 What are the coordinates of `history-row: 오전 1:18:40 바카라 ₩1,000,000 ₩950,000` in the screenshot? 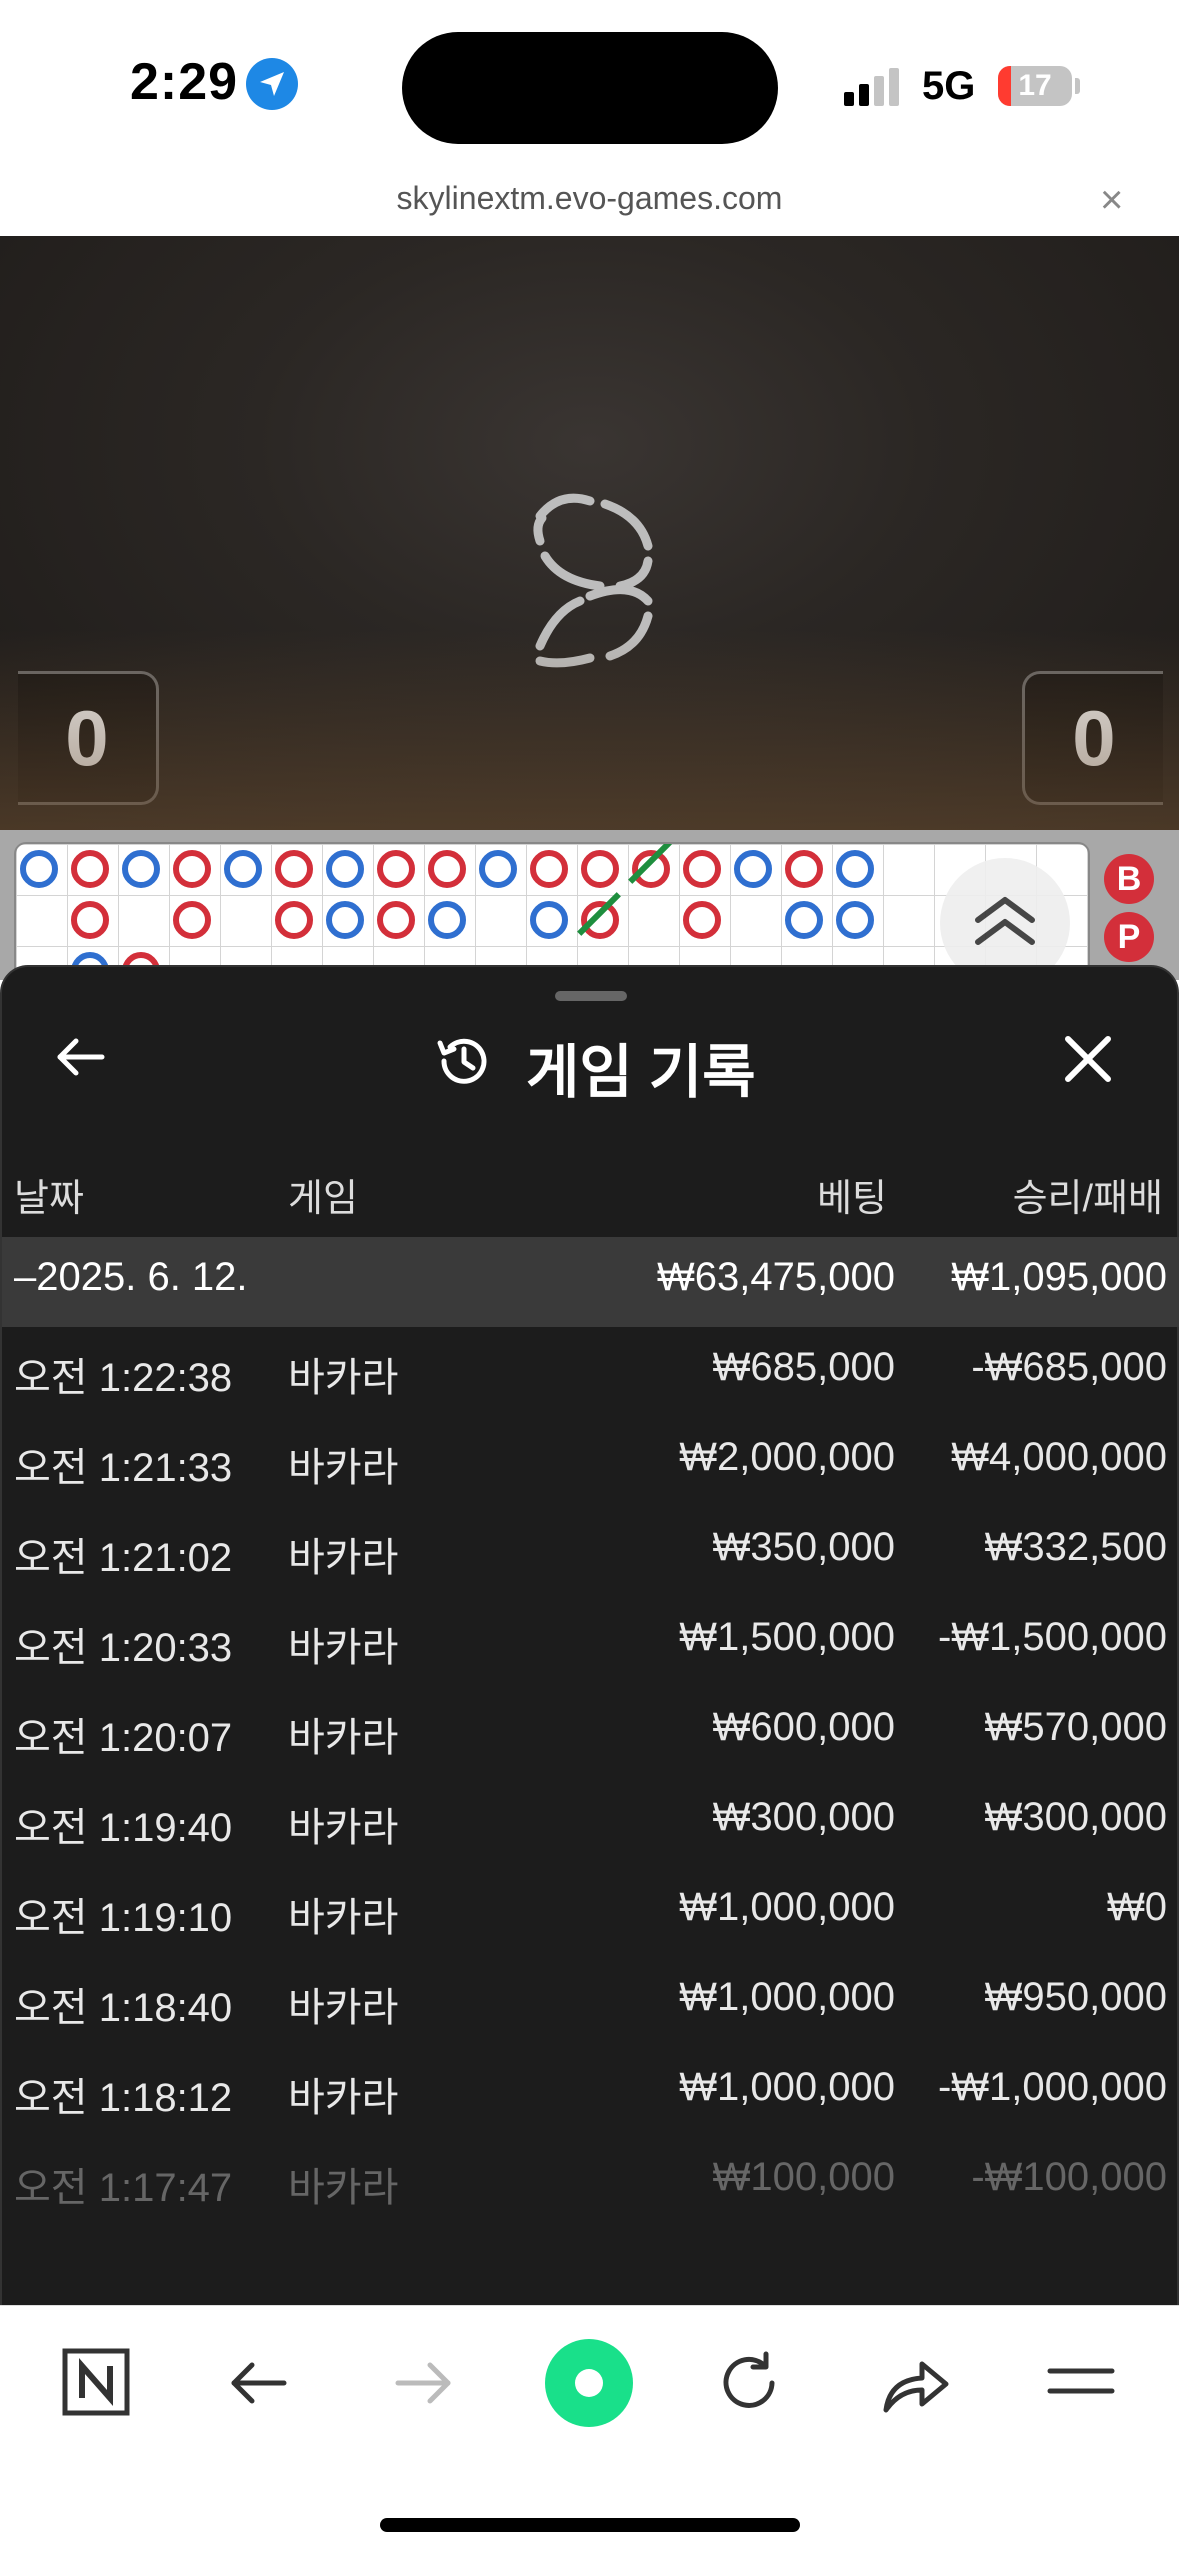 It's located at (590, 2002).